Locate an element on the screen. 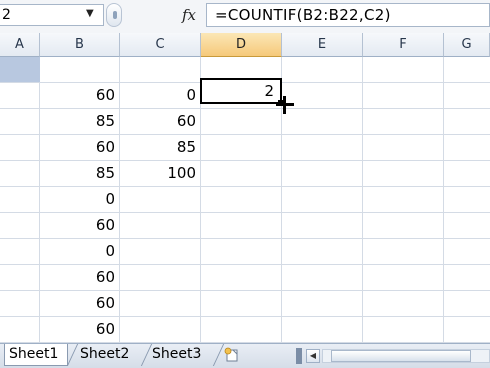 The width and height of the screenshot is (490, 368). cell-b is located at coordinates (80, 69).